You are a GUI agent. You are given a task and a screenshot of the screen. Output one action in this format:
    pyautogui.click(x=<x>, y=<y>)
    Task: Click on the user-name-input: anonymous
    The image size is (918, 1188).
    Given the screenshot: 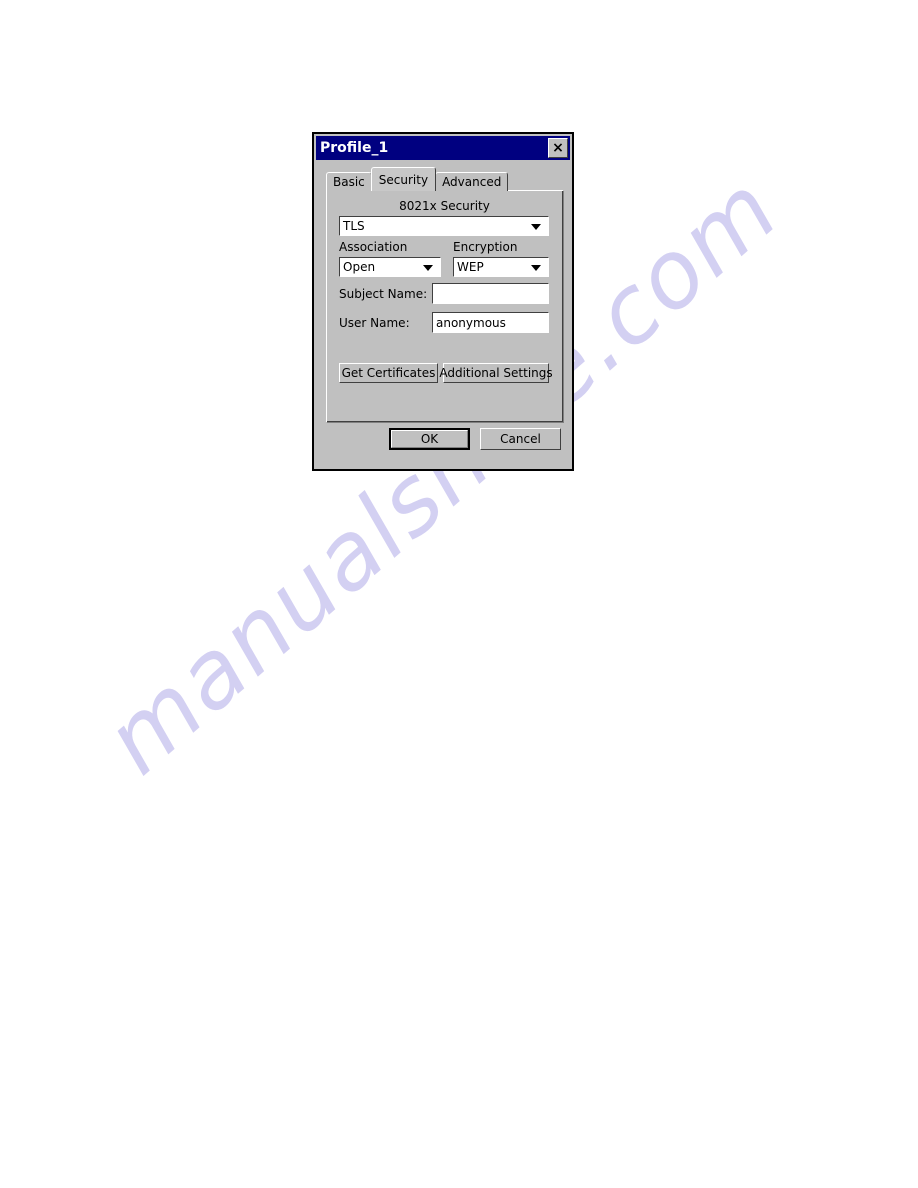 What is the action you would take?
    pyautogui.click(x=490, y=322)
    